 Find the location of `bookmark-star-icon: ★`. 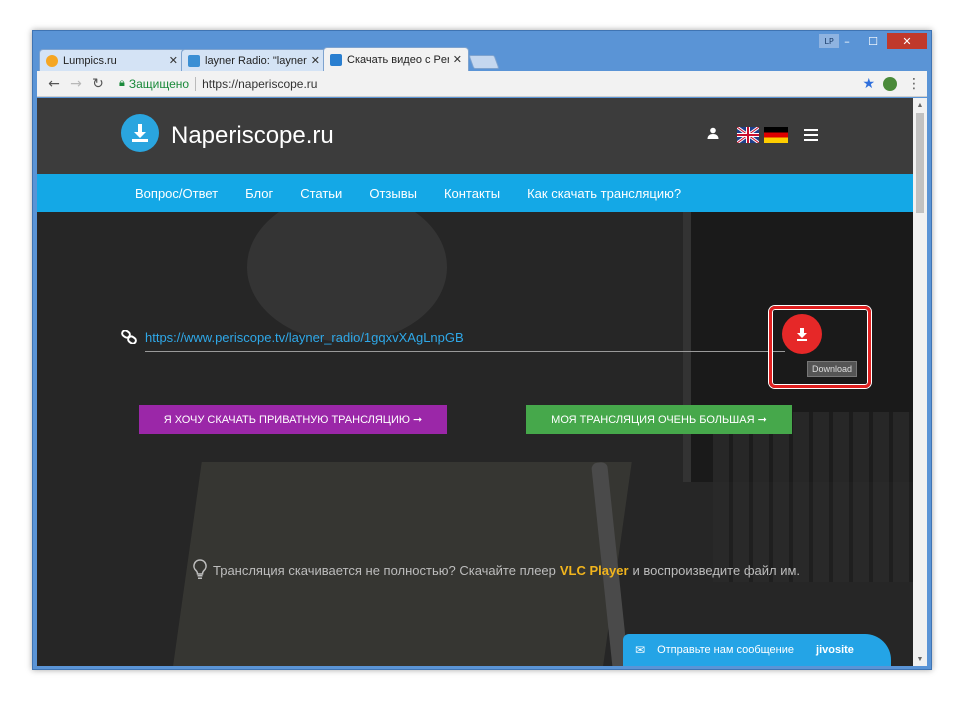

bookmark-star-icon: ★ is located at coordinates (868, 84).